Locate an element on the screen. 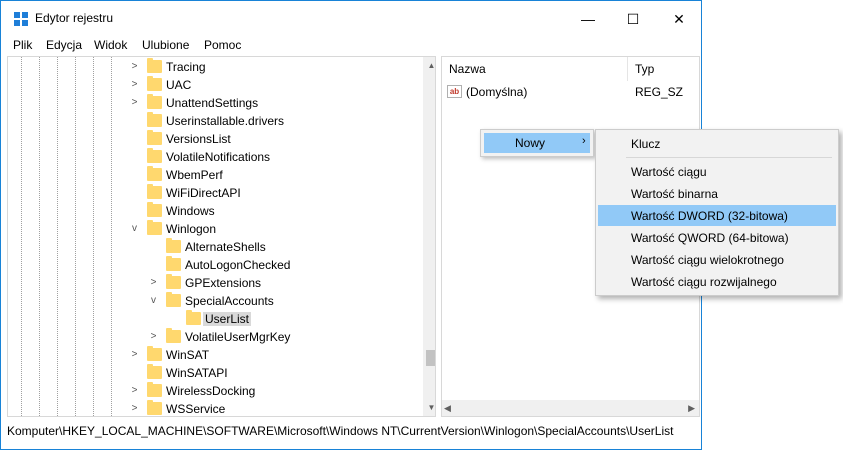 Image resolution: width=843 pixels, height=450 pixels. tree-node-gpextensions: > GPExtensions is located at coordinates (213, 283).